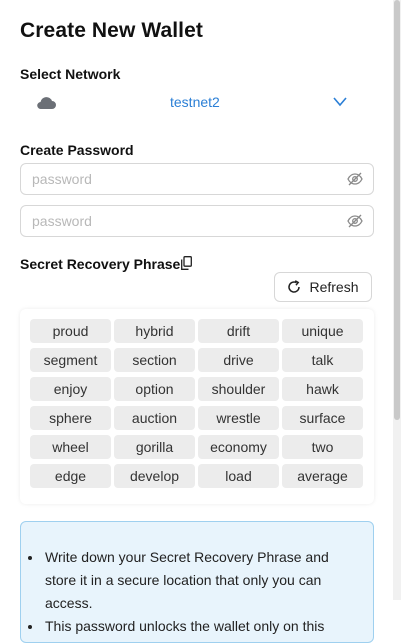  I want to click on copy-icon, so click(186, 263).